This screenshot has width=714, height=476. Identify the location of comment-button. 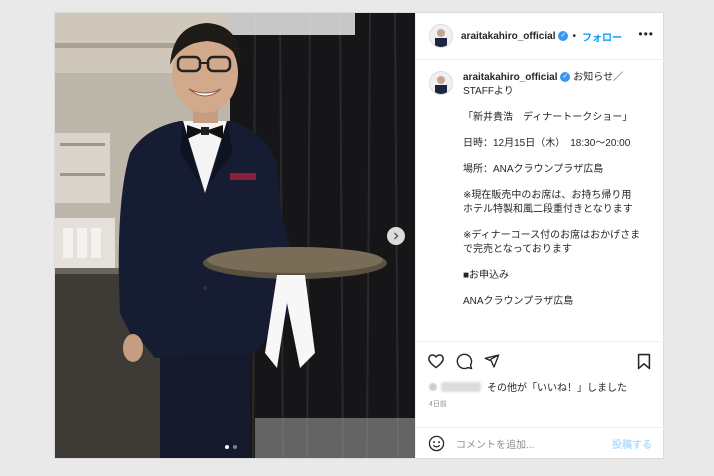
(464, 361).